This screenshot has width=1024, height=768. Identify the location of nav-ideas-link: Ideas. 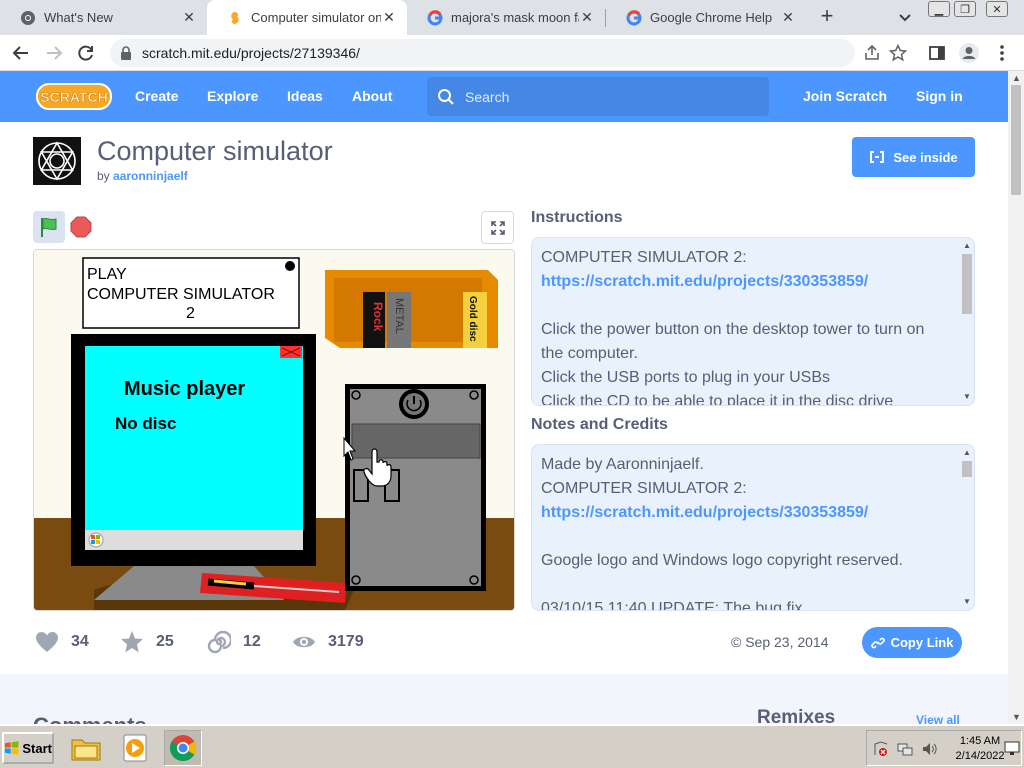
(305, 96).